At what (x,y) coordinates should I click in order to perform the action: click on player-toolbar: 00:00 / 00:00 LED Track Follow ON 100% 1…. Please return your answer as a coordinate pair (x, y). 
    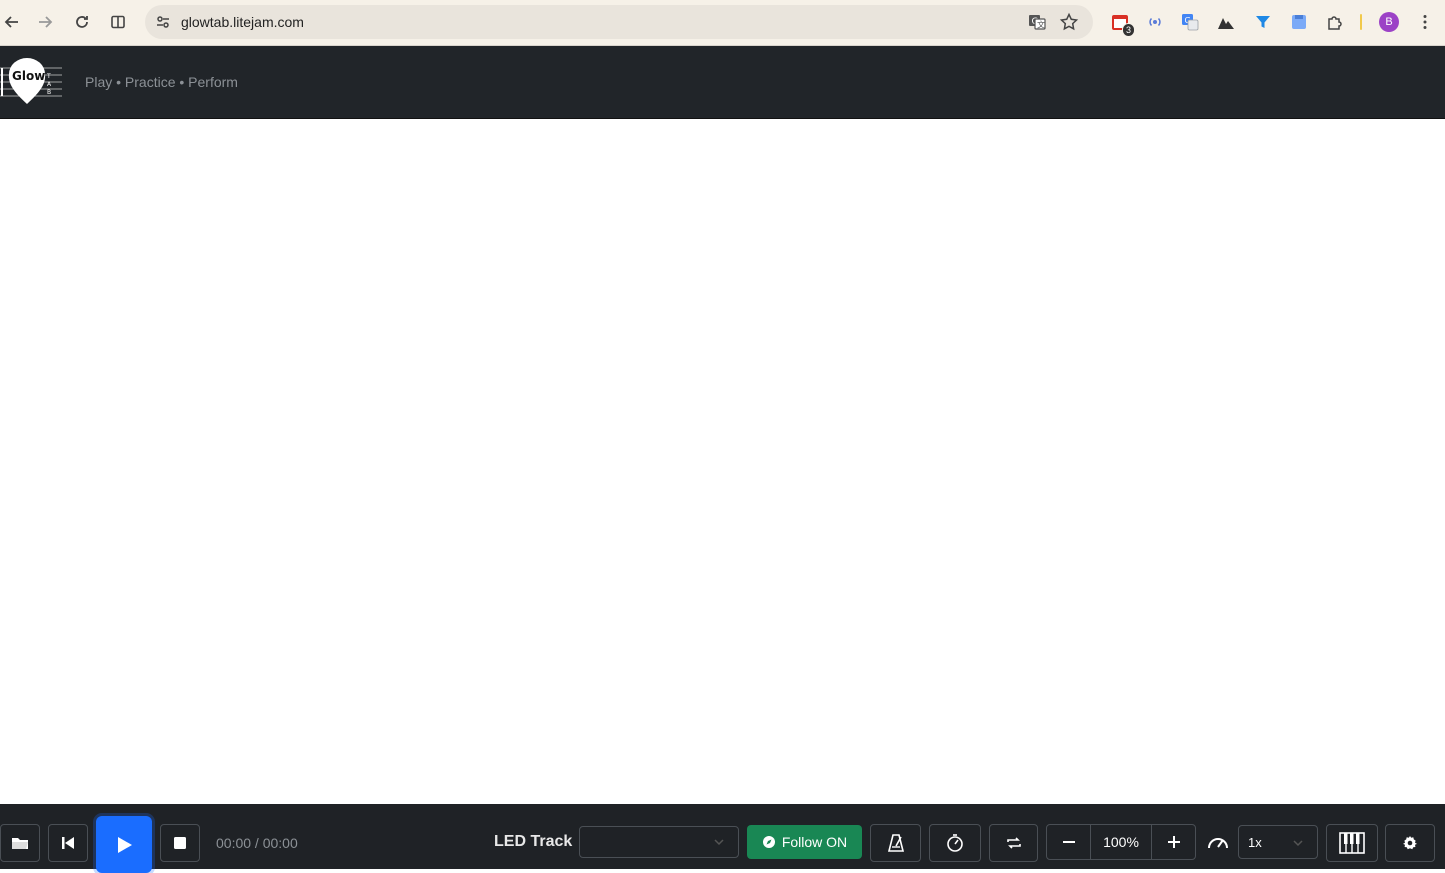
    Looking at the image, I should click on (722, 838).